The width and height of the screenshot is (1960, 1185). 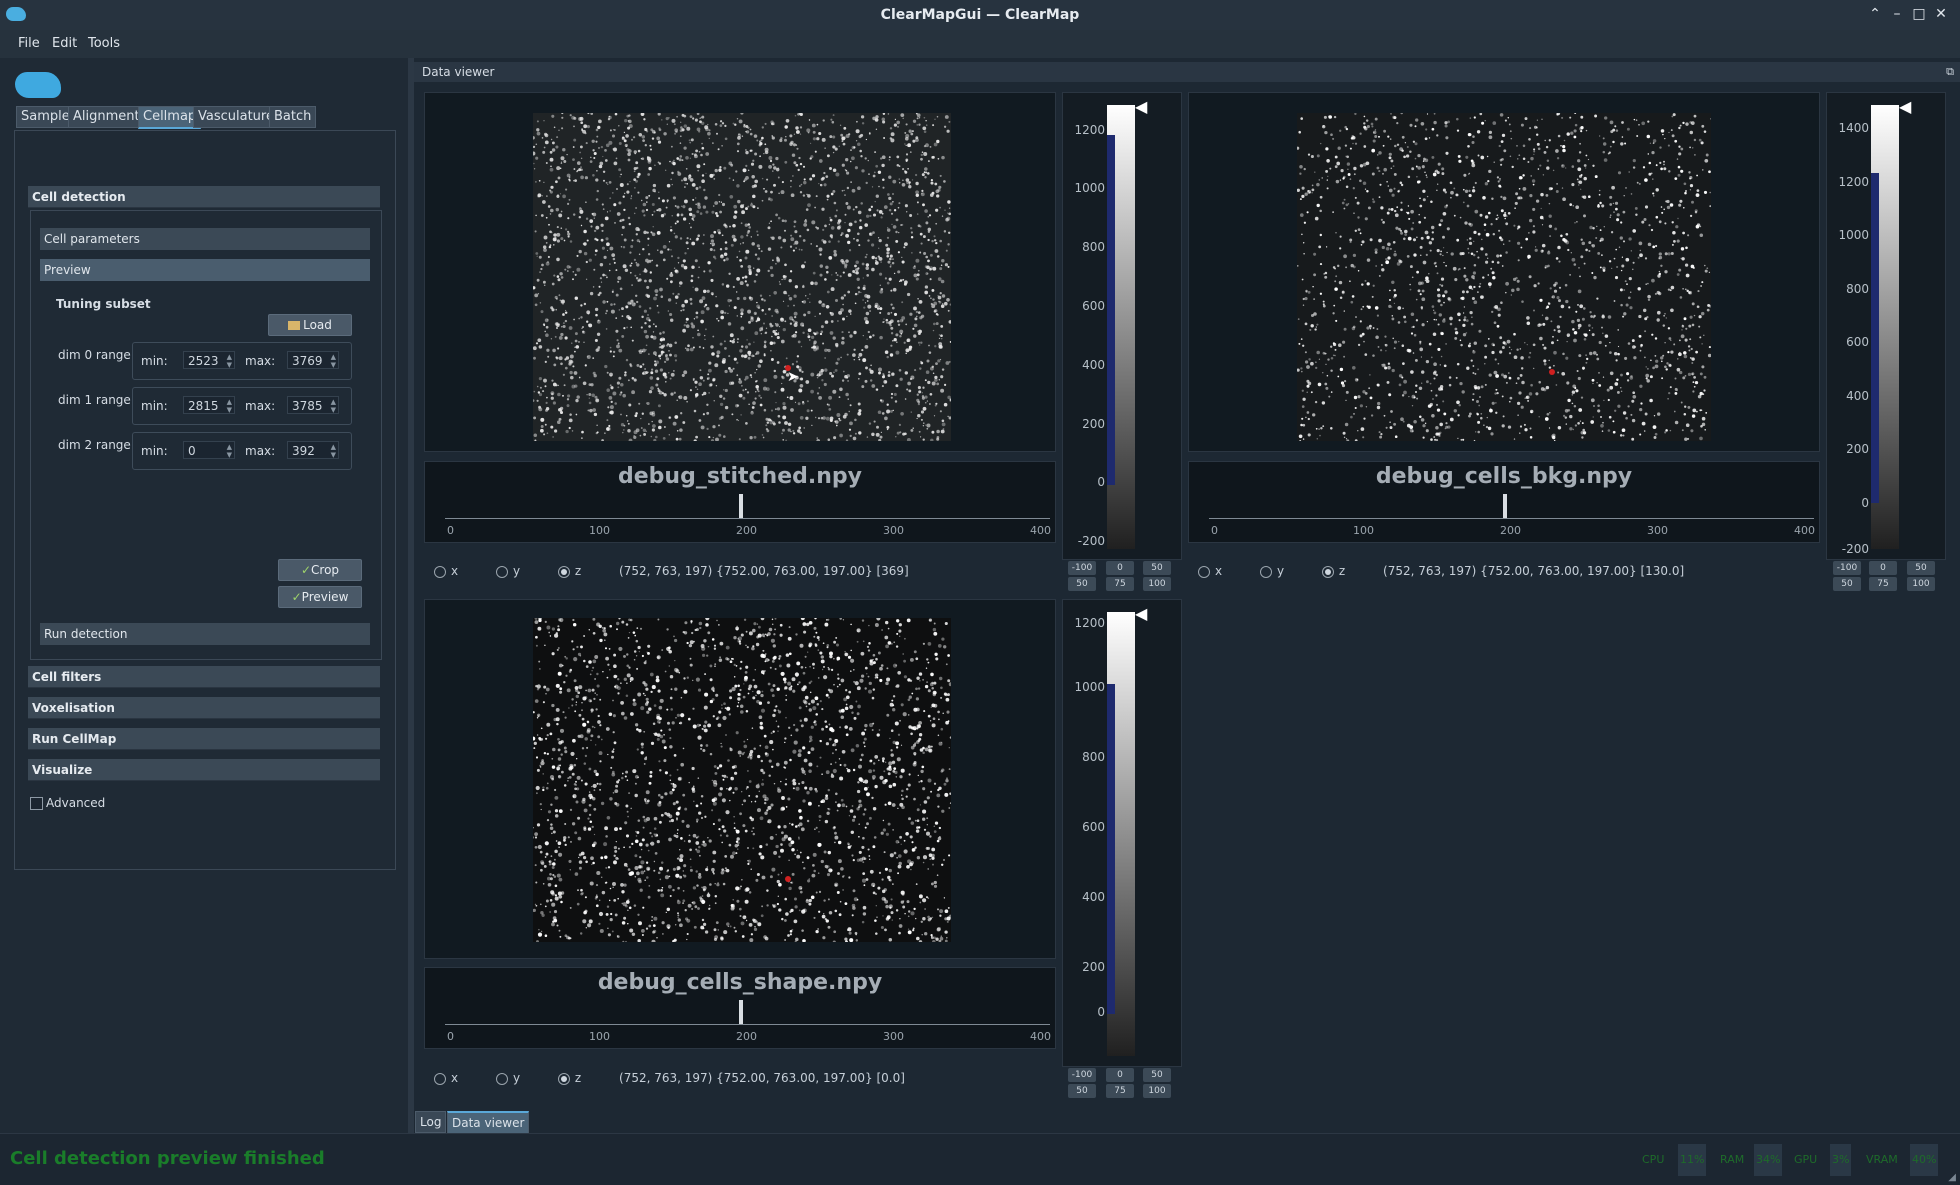 I want to click on dim2-max-label: max:, so click(x=260, y=451).